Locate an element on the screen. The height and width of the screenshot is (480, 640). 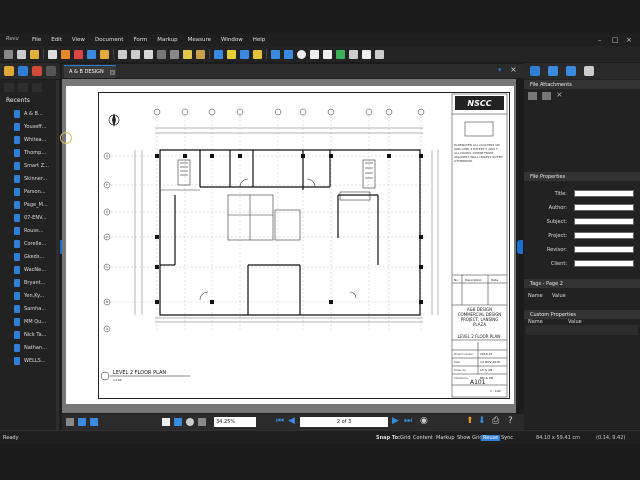
snap-grid-toggle: Grid is located at coordinates (405, 438).